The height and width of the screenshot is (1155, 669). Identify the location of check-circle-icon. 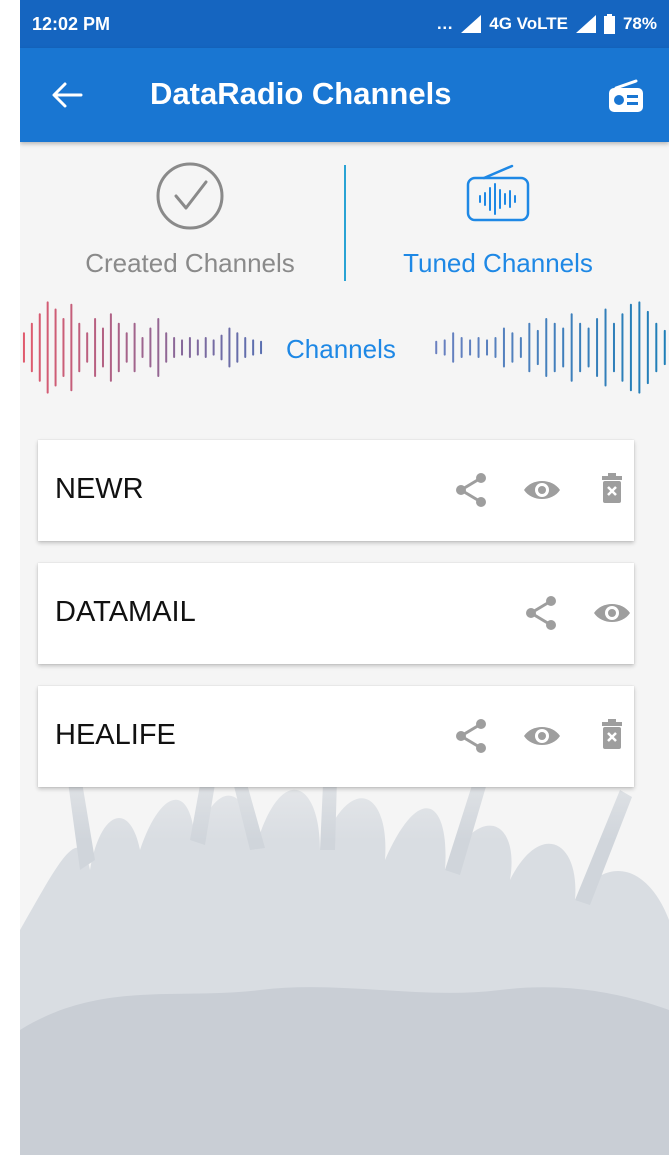
(190, 196).